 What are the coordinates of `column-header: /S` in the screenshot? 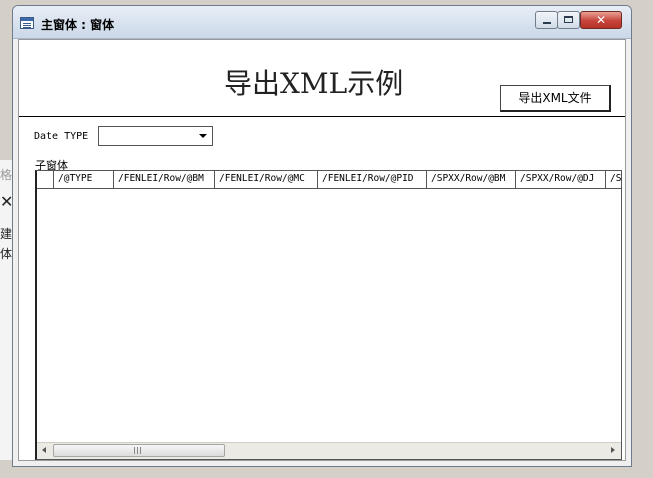 It's located at (613, 179).